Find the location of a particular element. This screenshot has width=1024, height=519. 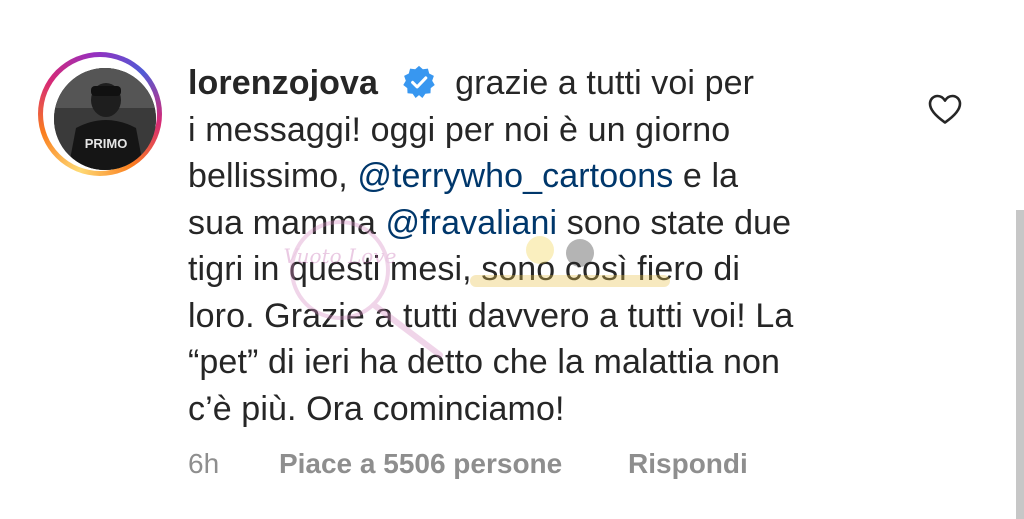

mention-terrywho-cartoons: @terrywho_cartoons is located at coordinates (515, 176).